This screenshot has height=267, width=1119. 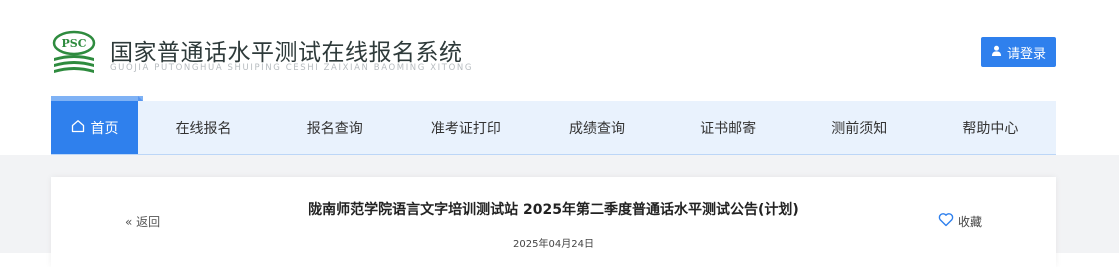 What do you see at coordinates (553, 210) in the screenshot?
I see `article-title: 陇南师范学院语言文字培训测试站 2025年第二季度普通话水平测试公告(计划)` at bounding box center [553, 210].